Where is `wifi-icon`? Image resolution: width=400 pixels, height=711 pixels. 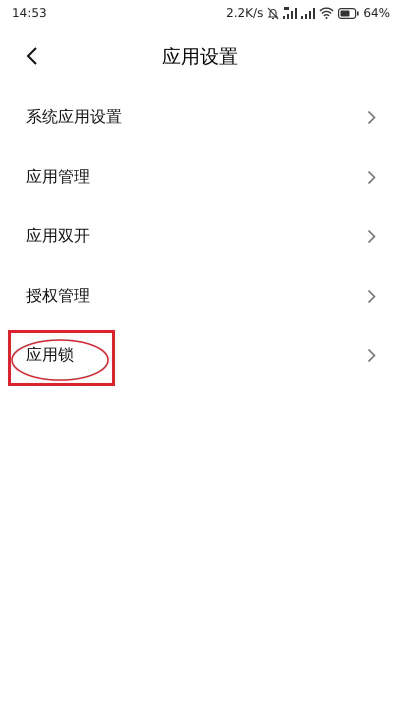
wifi-icon is located at coordinates (326, 13).